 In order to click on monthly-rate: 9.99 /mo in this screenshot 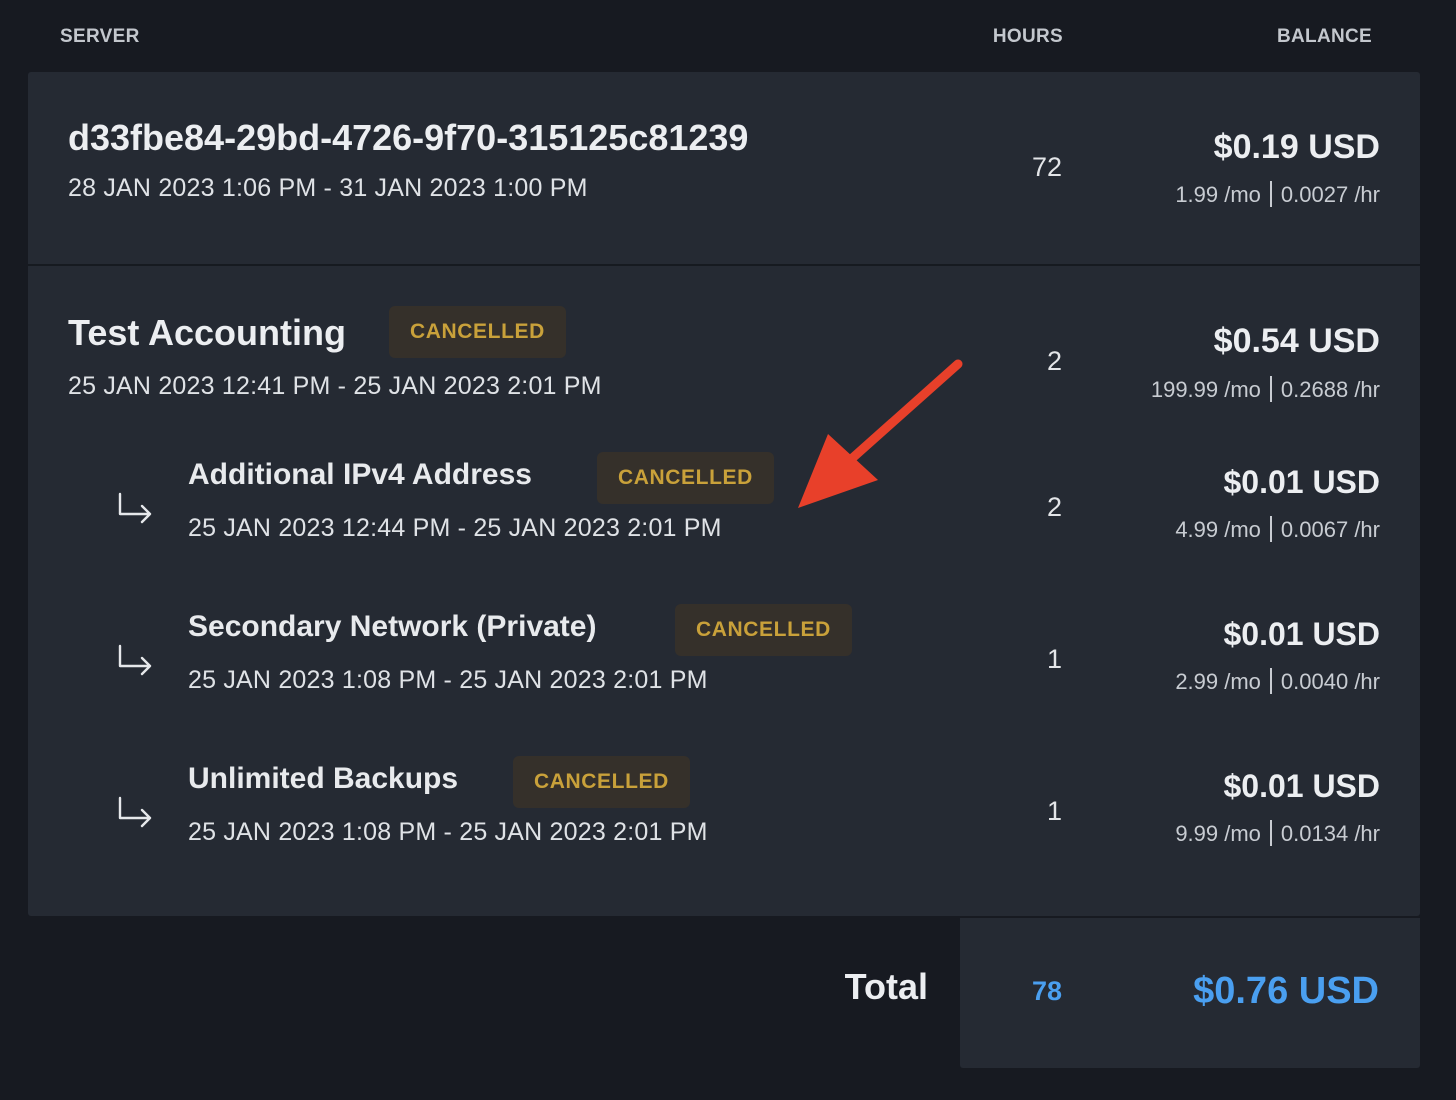, I will do `click(1218, 833)`.